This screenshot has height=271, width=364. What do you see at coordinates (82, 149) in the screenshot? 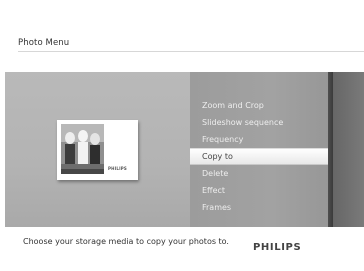
I see `photo-image` at bounding box center [82, 149].